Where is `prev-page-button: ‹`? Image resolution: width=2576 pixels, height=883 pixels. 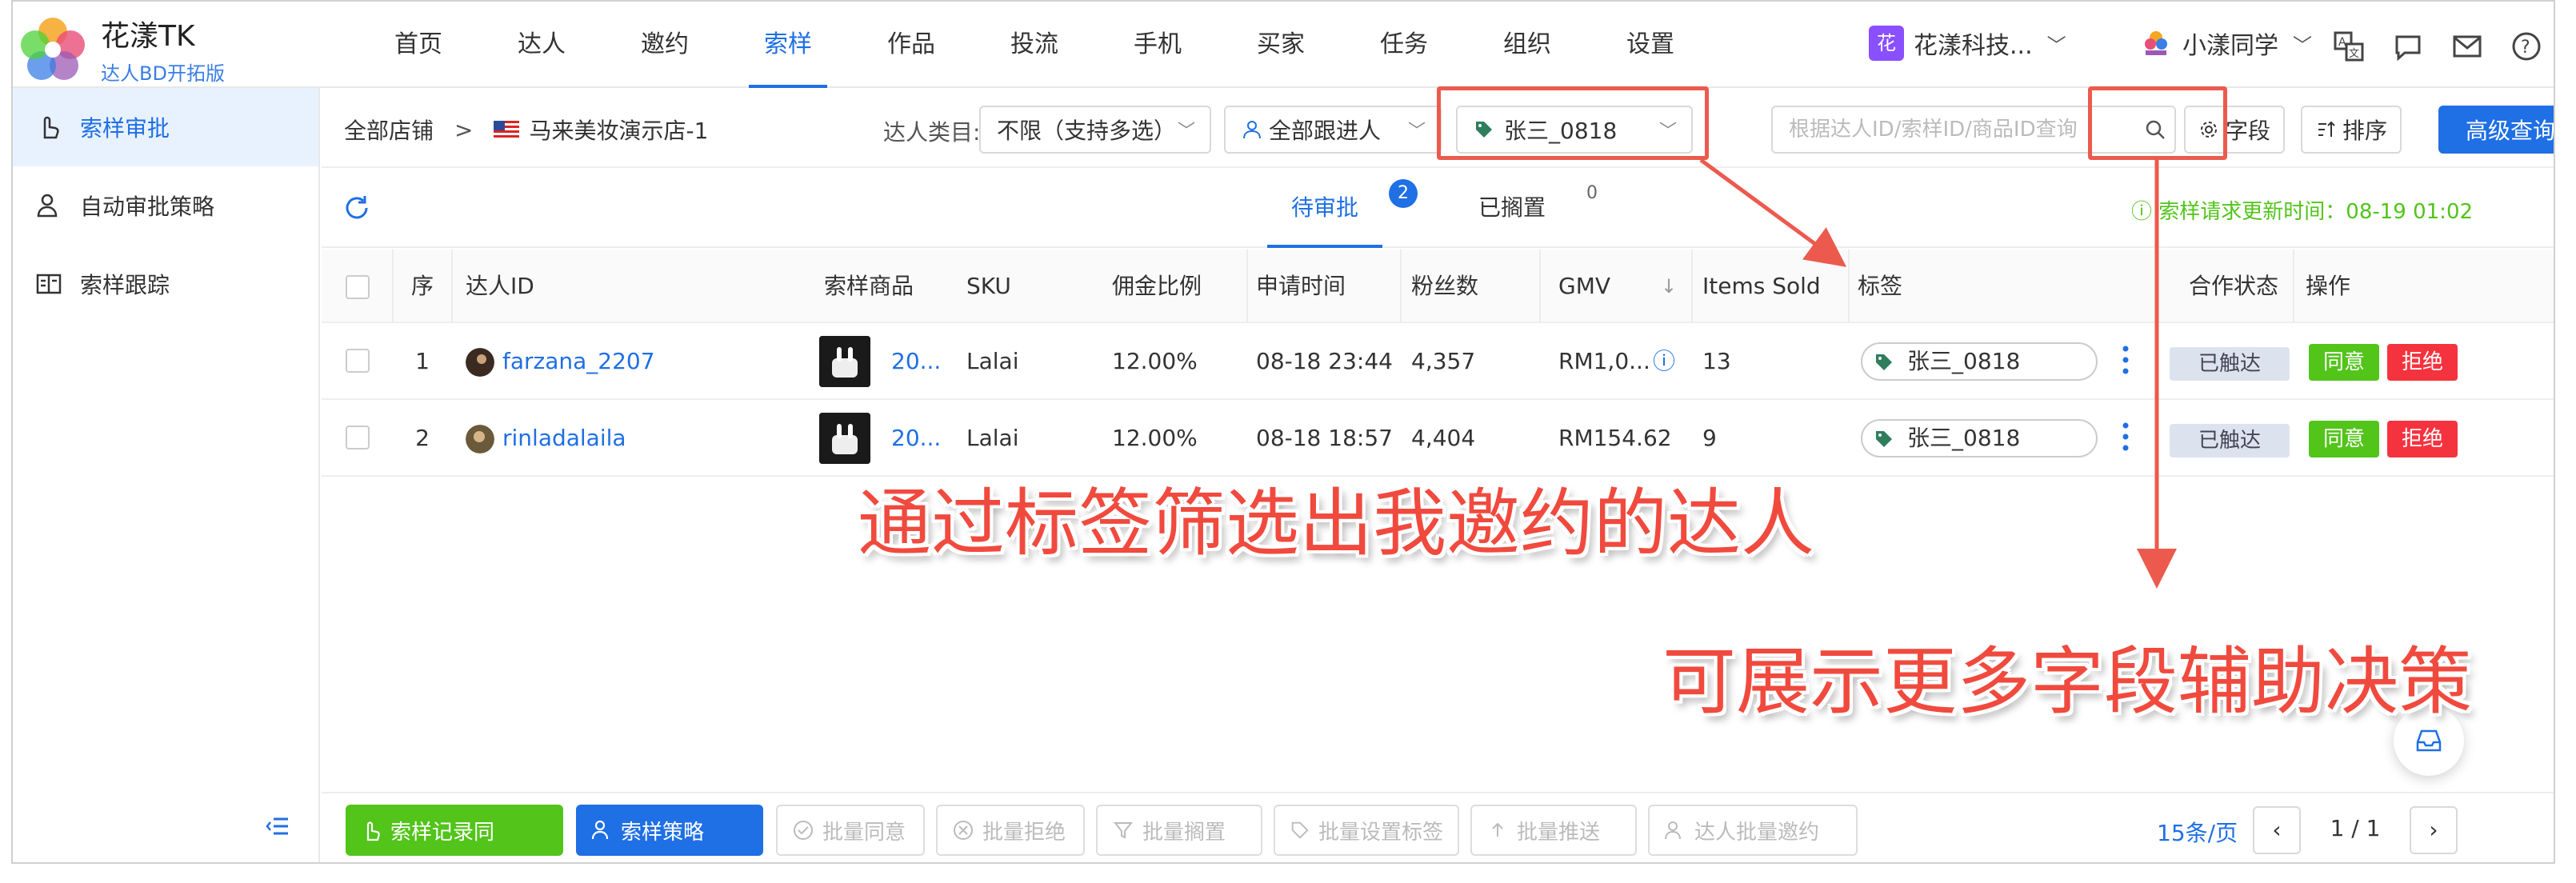
prev-page-button: ‹ is located at coordinates (2277, 830).